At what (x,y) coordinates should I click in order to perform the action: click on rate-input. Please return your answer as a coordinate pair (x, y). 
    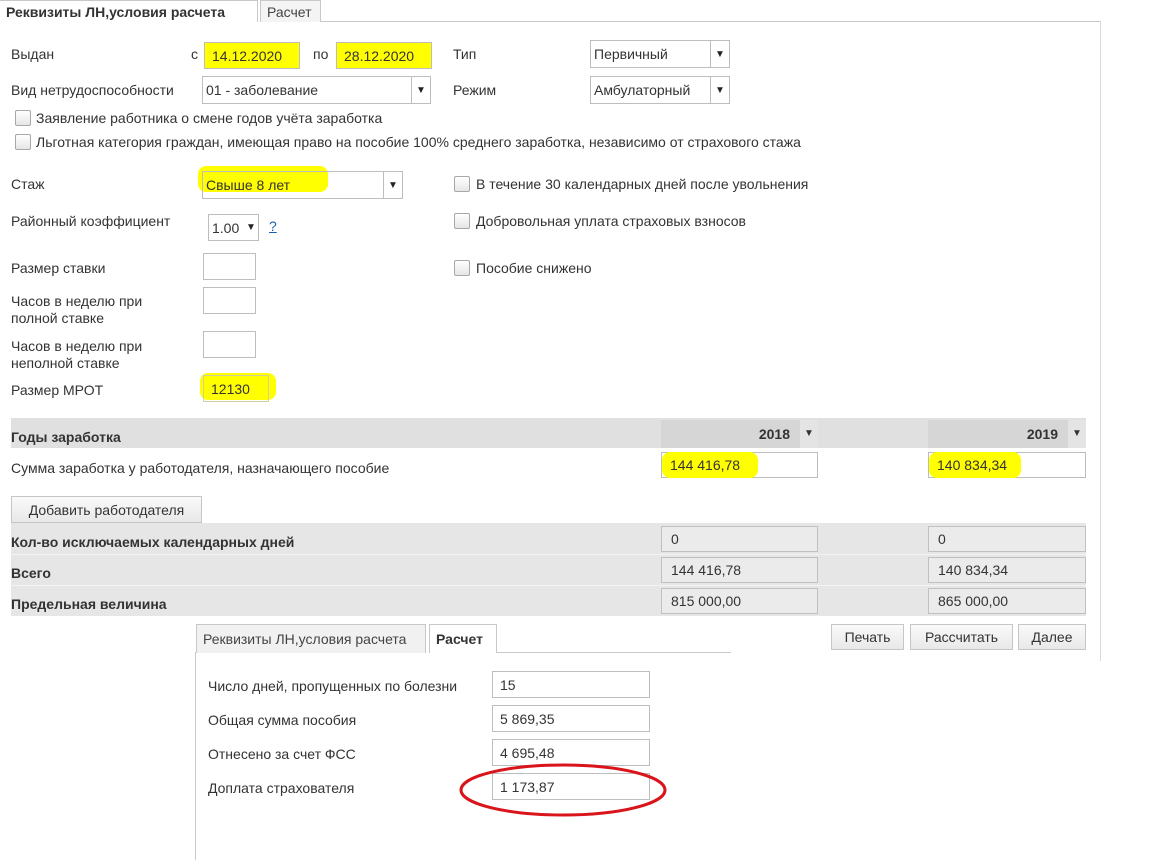
    Looking at the image, I should click on (229, 266).